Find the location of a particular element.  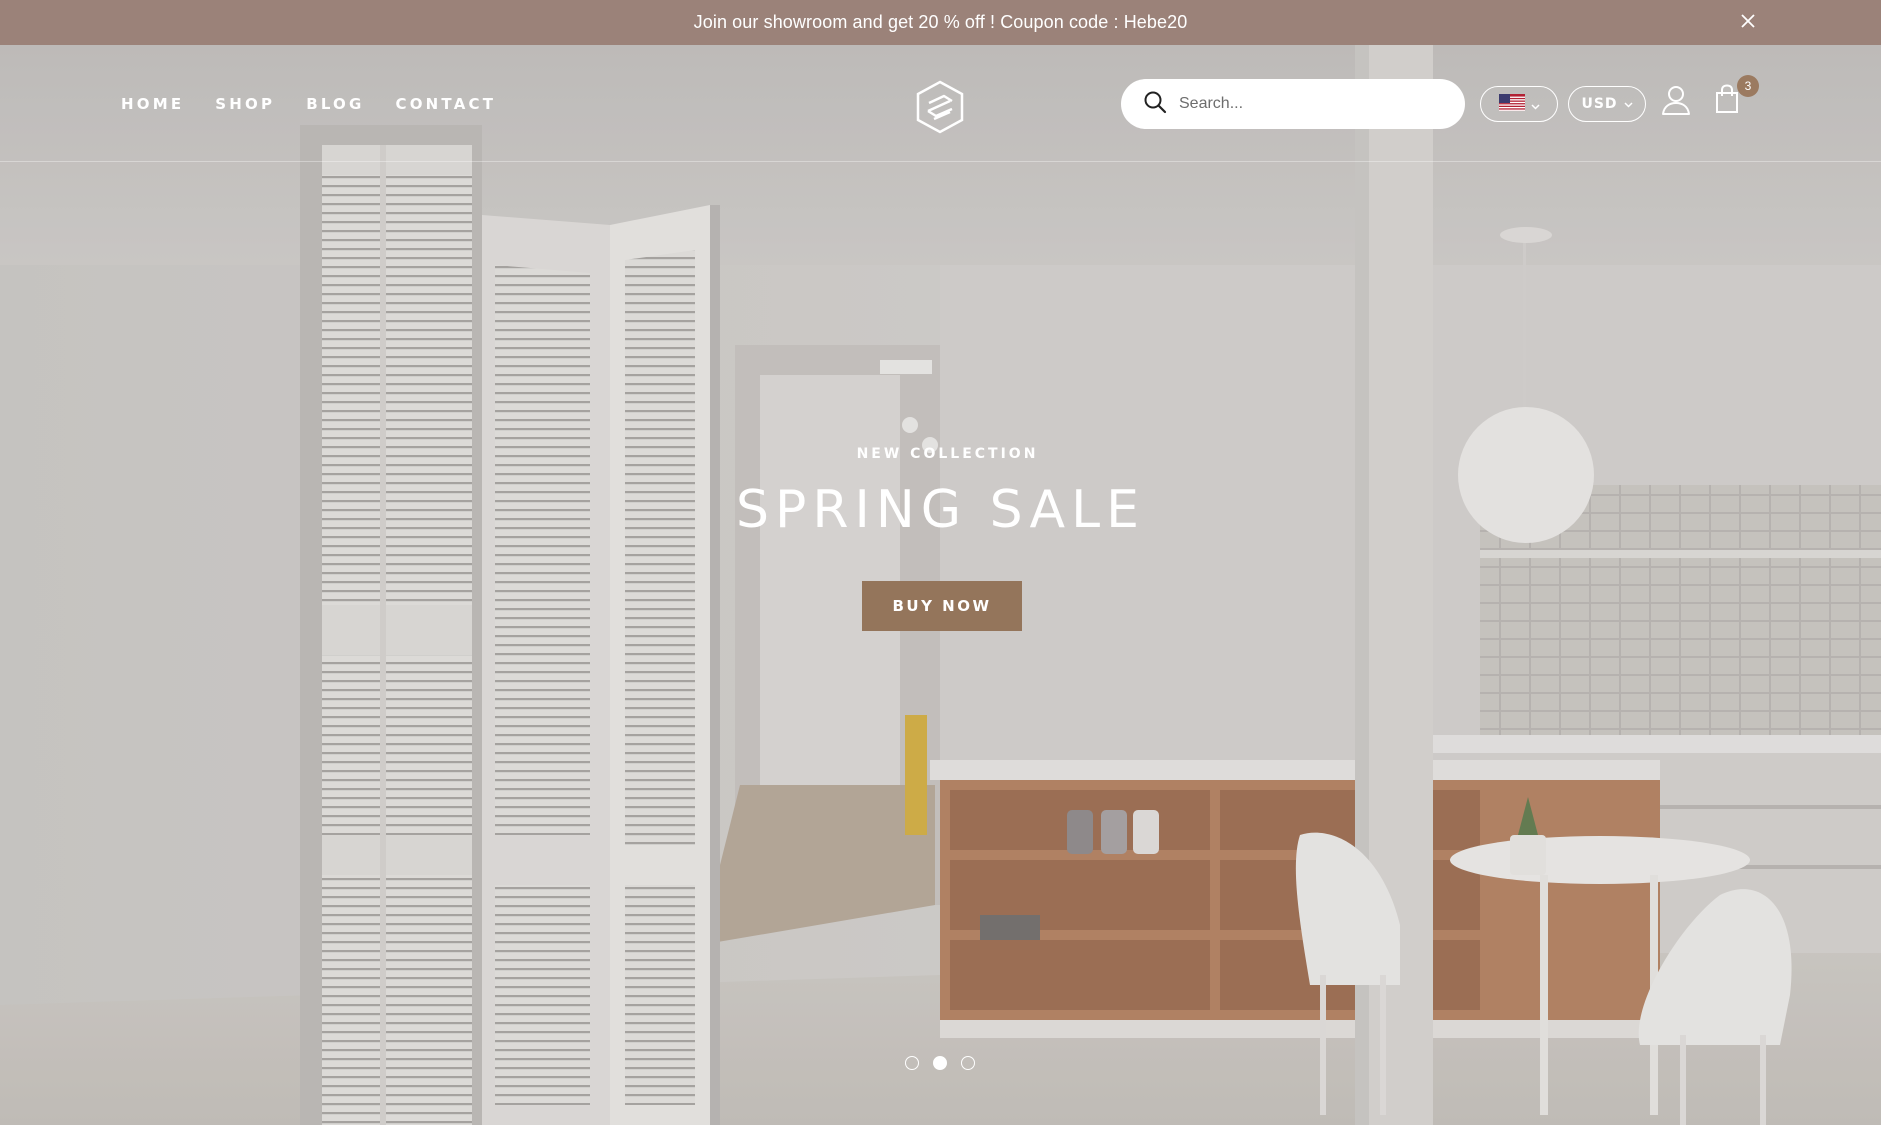

site-header: HOME SHOP BLOG CONTACT Search... USD is located at coordinates (940, 103).